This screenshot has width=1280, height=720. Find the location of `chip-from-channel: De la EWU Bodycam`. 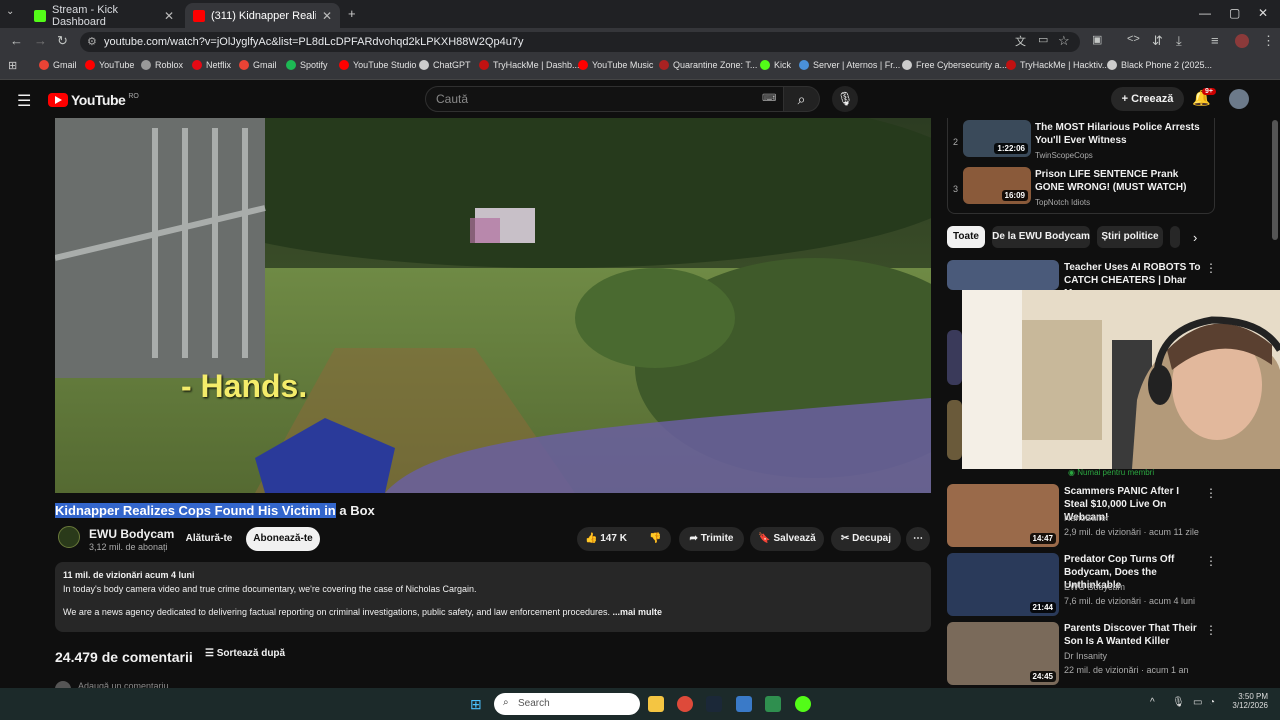

chip-from-channel: De la EWU Bodycam is located at coordinates (1041, 237).